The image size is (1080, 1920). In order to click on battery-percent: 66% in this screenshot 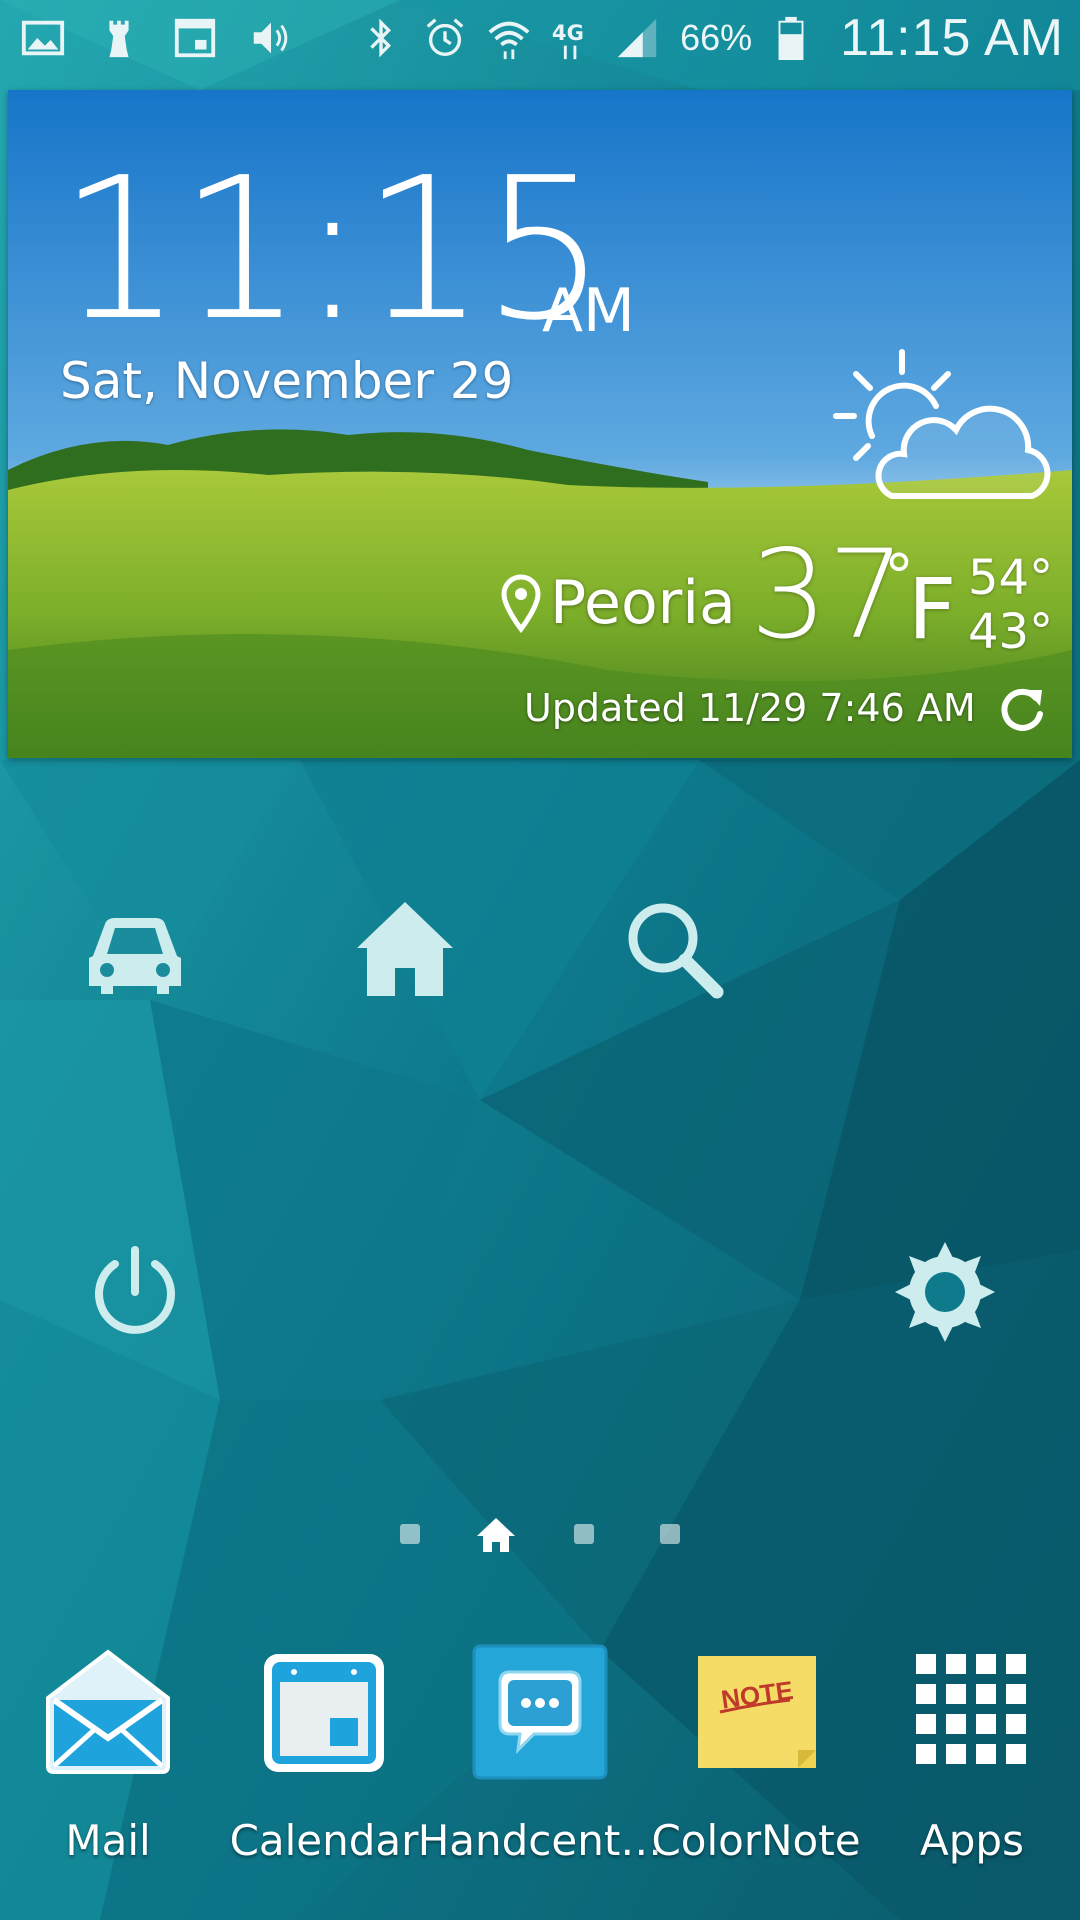, I will do `click(716, 37)`.